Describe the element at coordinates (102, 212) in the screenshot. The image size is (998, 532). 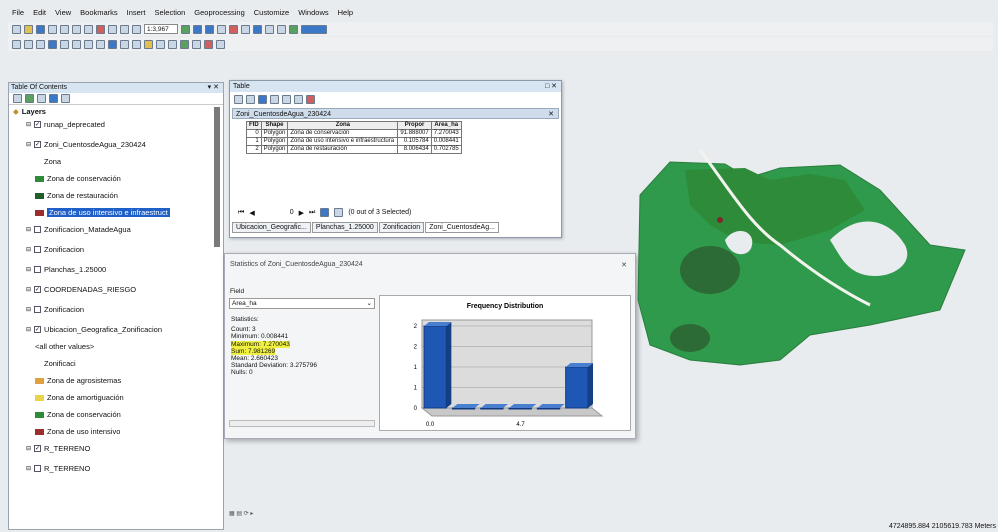
I see `legend-item: Zona de uso intensivo e infraestruct` at that location.